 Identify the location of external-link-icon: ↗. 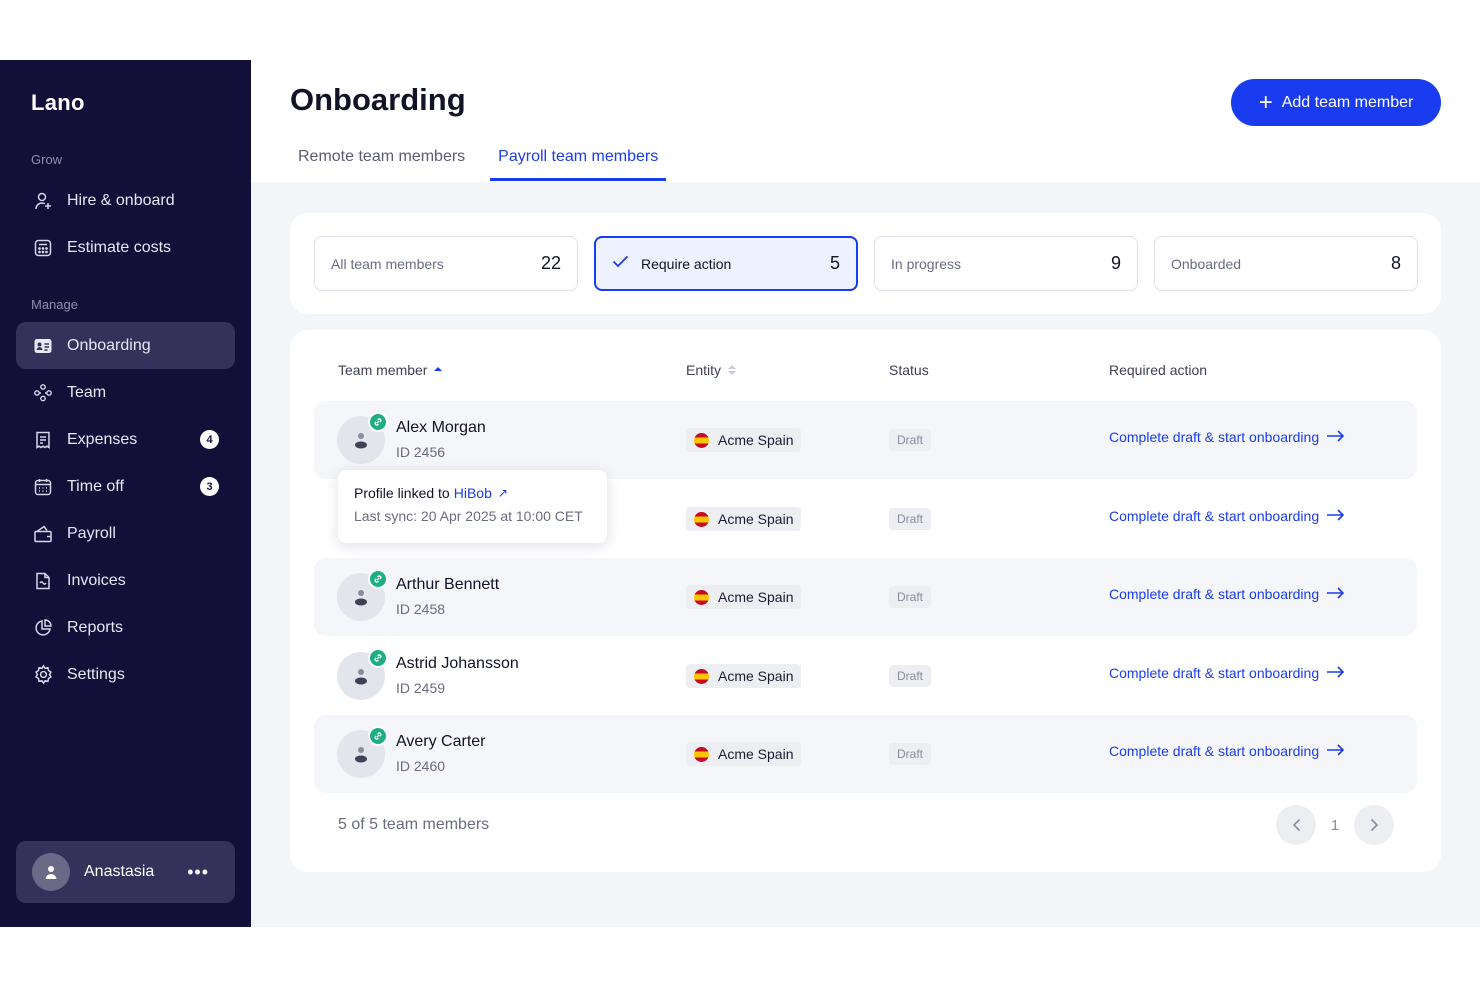
(503, 493).